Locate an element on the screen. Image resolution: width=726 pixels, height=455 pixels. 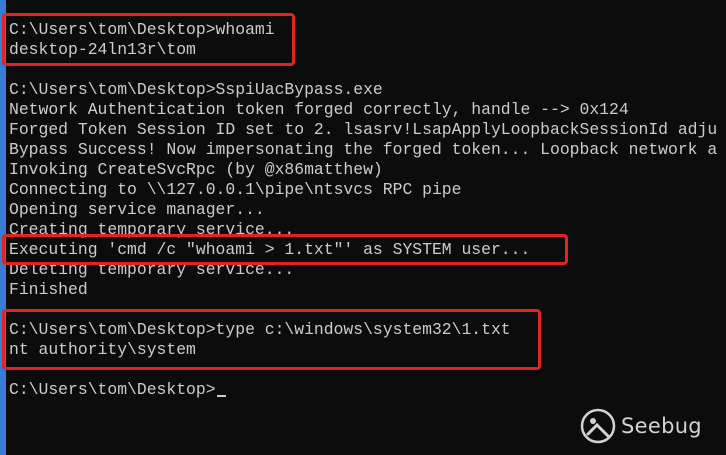
seebug-logo-icon is located at coordinates (598, 426).